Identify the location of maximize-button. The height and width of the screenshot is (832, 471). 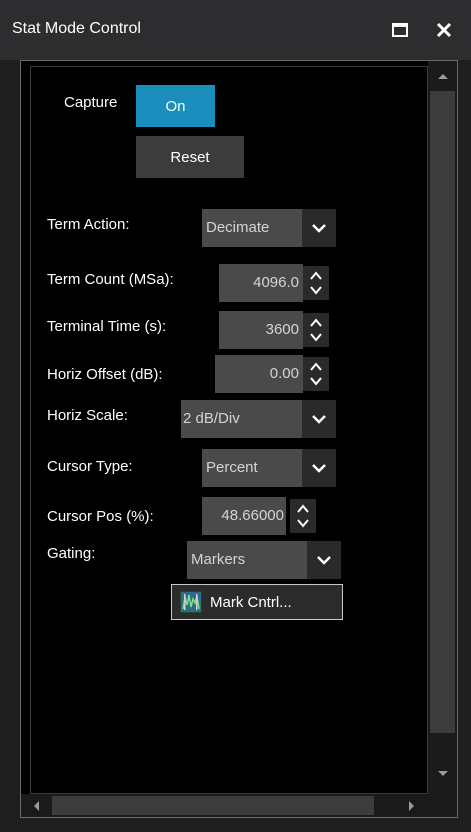
(400, 30).